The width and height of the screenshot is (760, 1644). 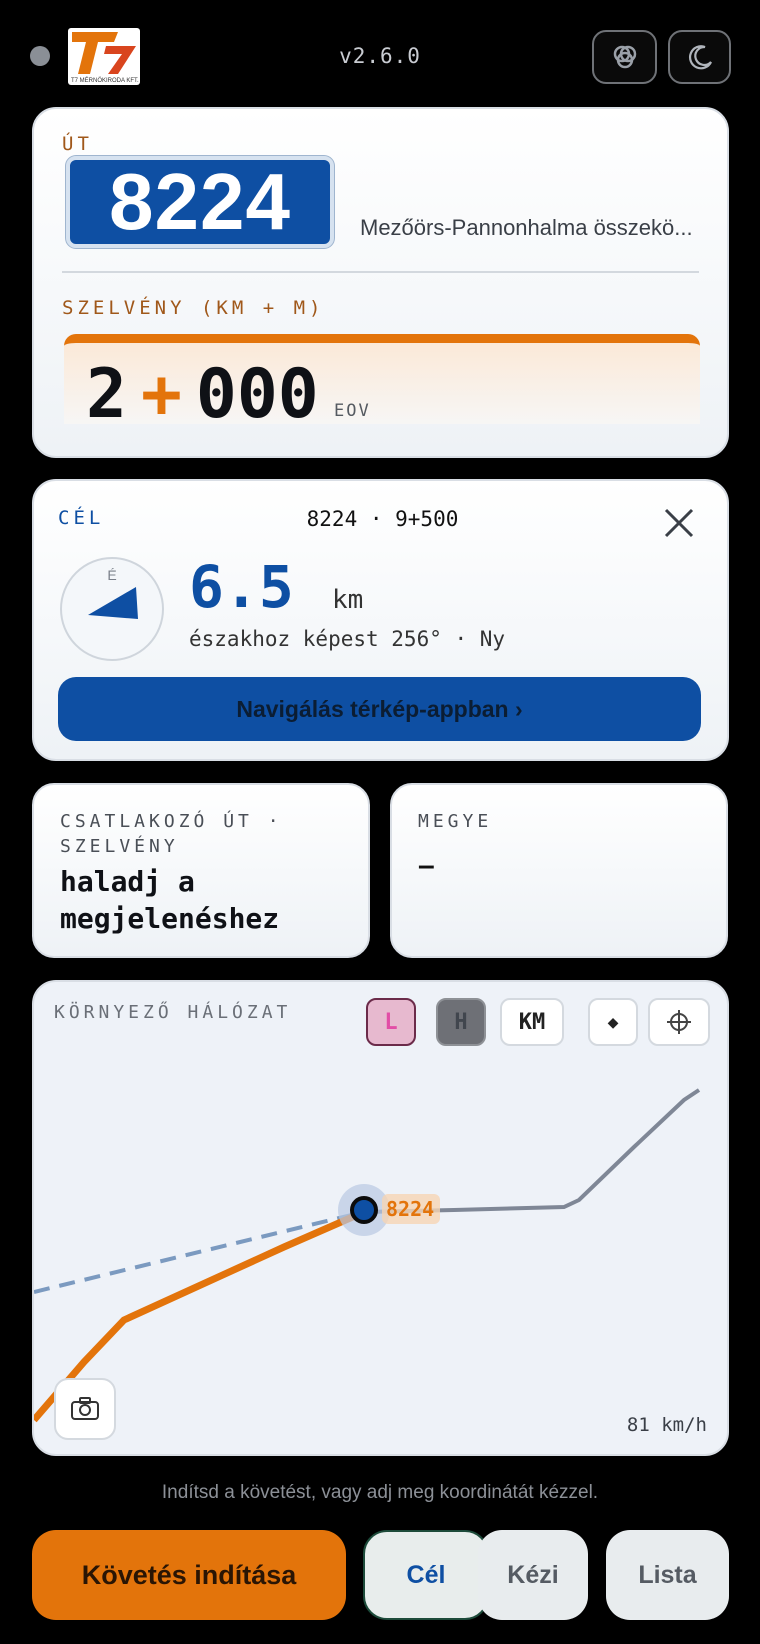 I want to click on target-distance: 6.5, so click(x=241, y=587).